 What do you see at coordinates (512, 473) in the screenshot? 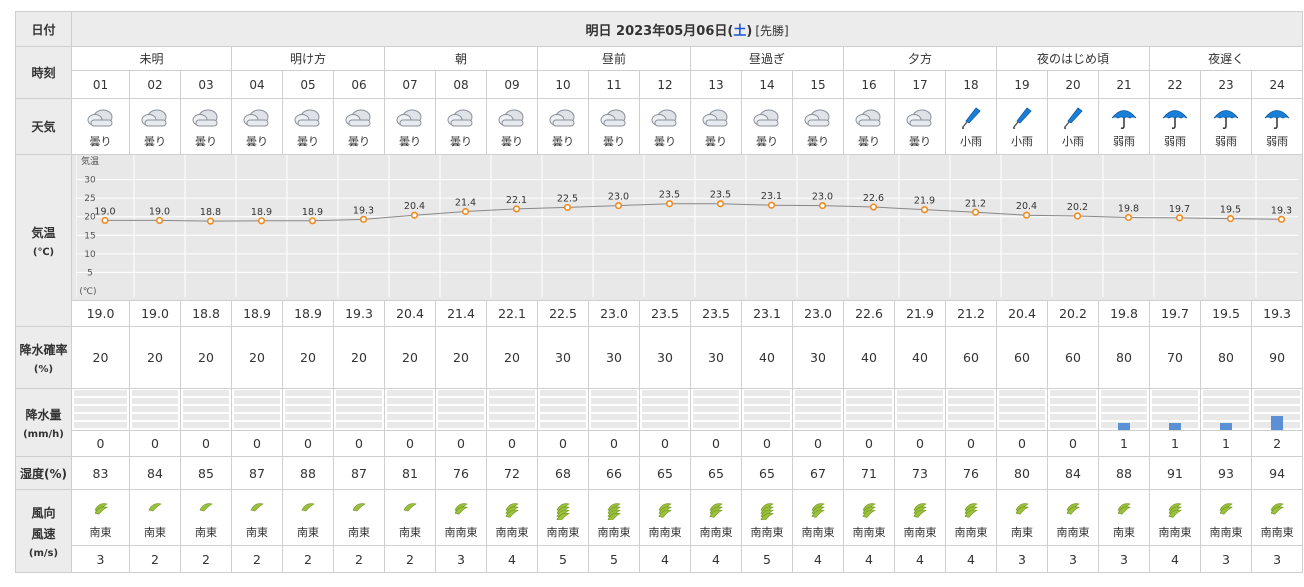
I see `humidity-value: 72` at bounding box center [512, 473].